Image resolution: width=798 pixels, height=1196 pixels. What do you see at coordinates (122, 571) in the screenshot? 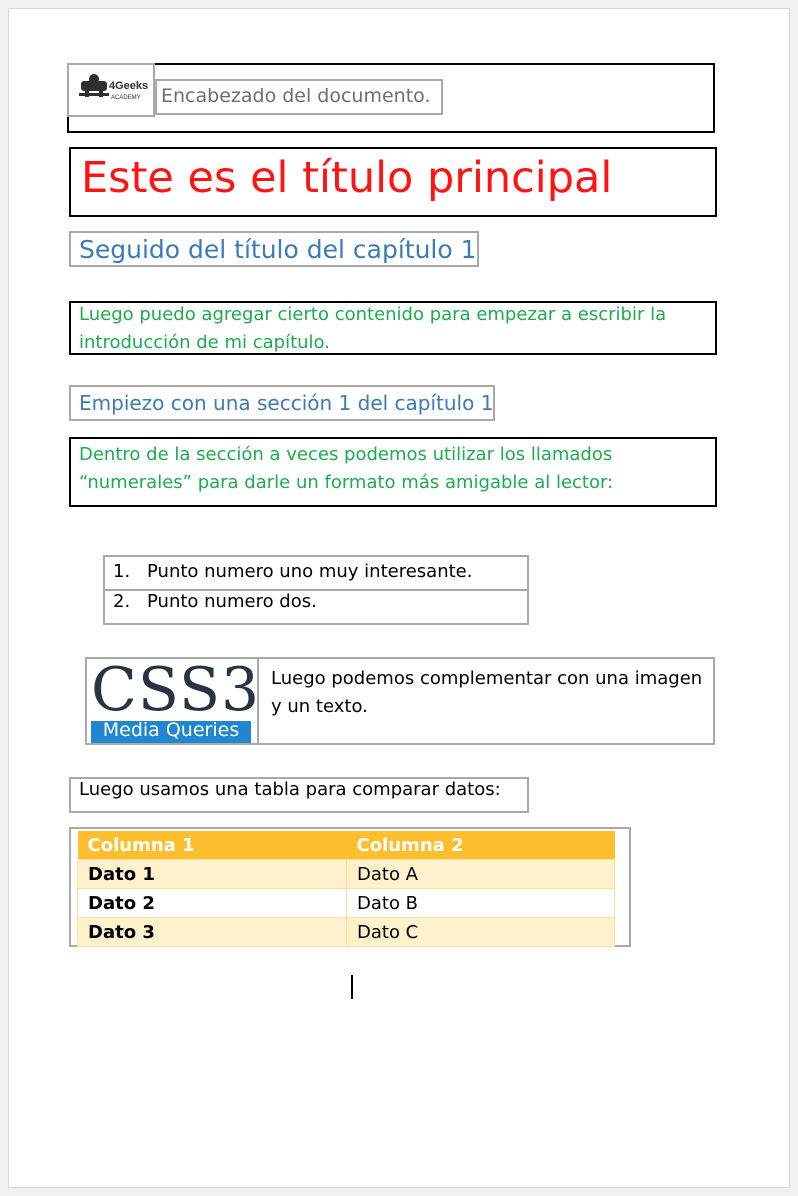
I see `list-item-number: 1.` at bounding box center [122, 571].